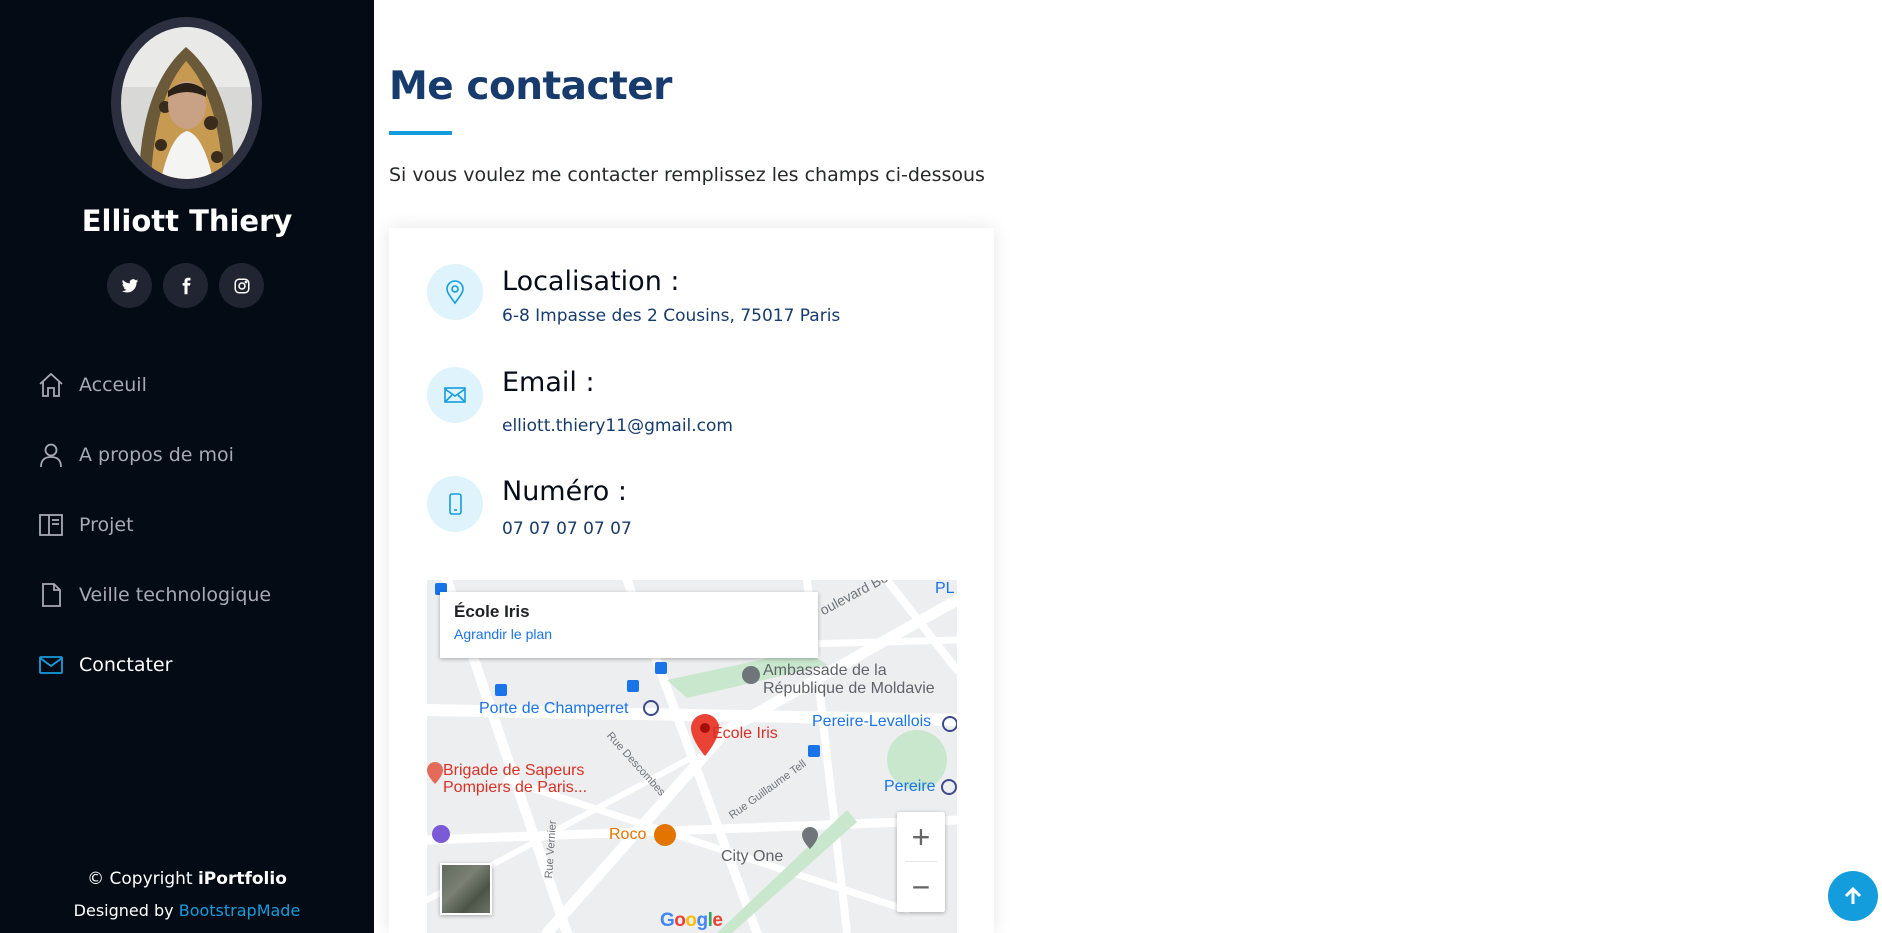 The image size is (1882, 933). Describe the element at coordinates (628, 834) in the screenshot. I see `map-label: Roco` at that location.